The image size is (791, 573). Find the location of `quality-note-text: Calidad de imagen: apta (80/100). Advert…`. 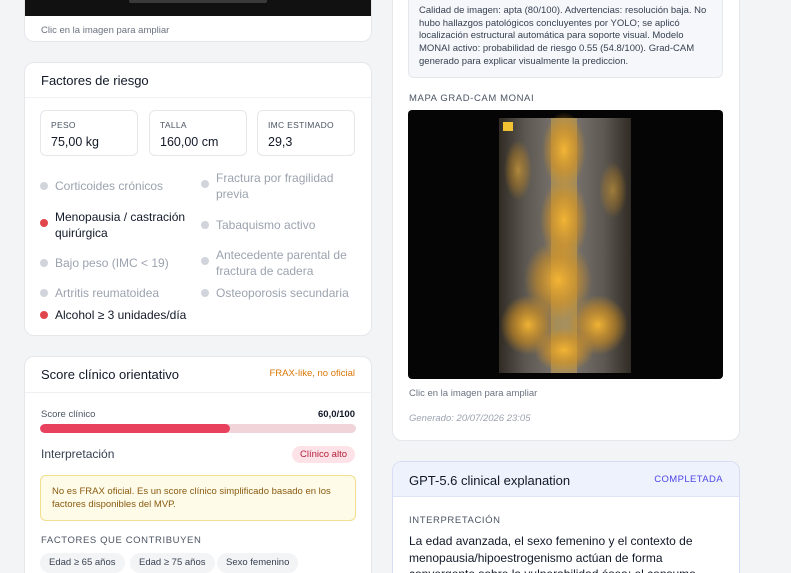

quality-note-text: Calidad de imagen: apta (80/100). Advert… is located at coordinates (563, 36).